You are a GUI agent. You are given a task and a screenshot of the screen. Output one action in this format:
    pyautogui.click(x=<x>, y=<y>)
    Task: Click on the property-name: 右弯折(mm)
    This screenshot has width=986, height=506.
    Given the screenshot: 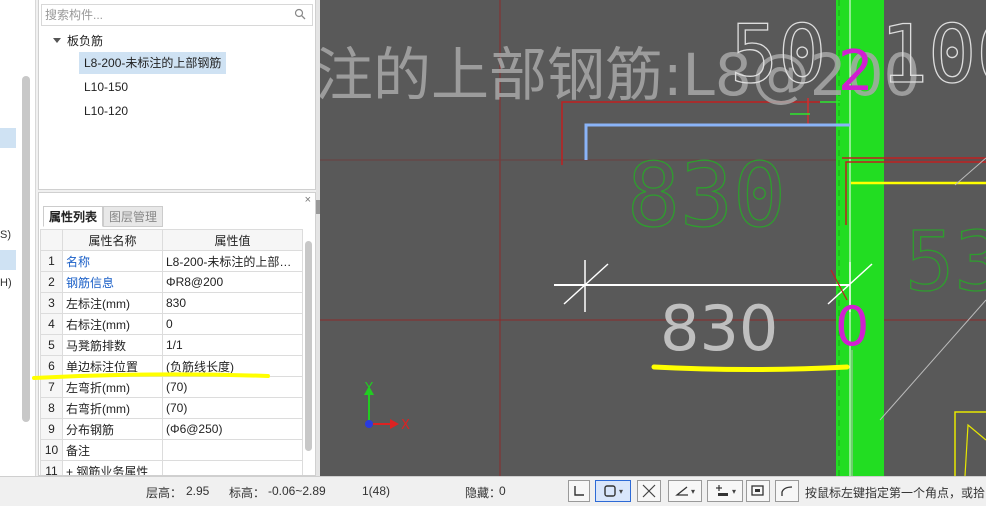 What is the action you would take?
    pyautogui.click(x=112, y=408)
    